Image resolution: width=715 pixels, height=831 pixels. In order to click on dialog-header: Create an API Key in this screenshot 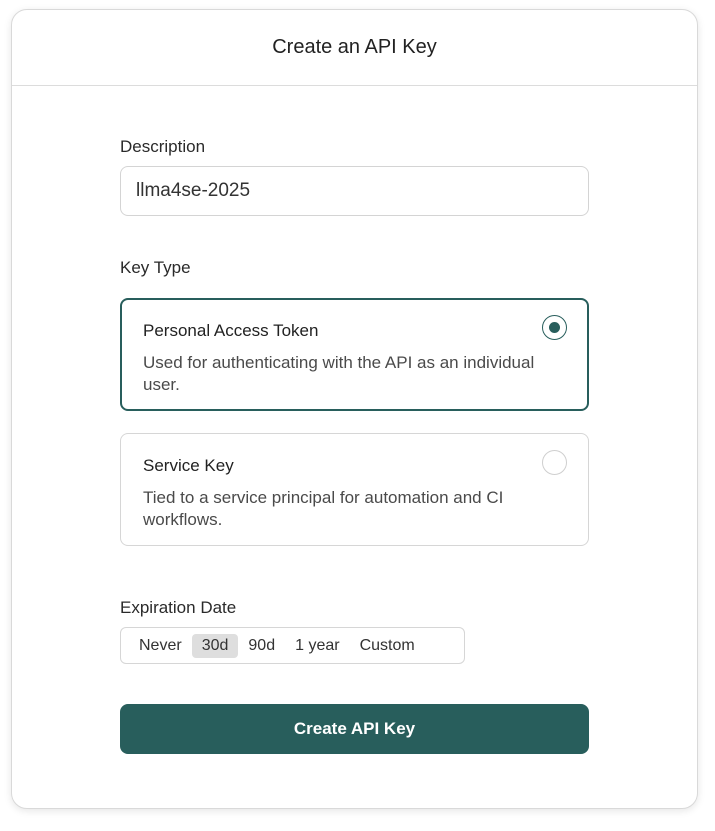, I will do `click(354, 48)`.